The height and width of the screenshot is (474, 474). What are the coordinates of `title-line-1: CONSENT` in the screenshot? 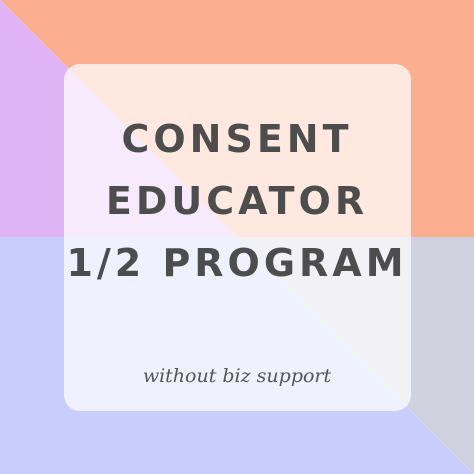 It's located at (237, 139).